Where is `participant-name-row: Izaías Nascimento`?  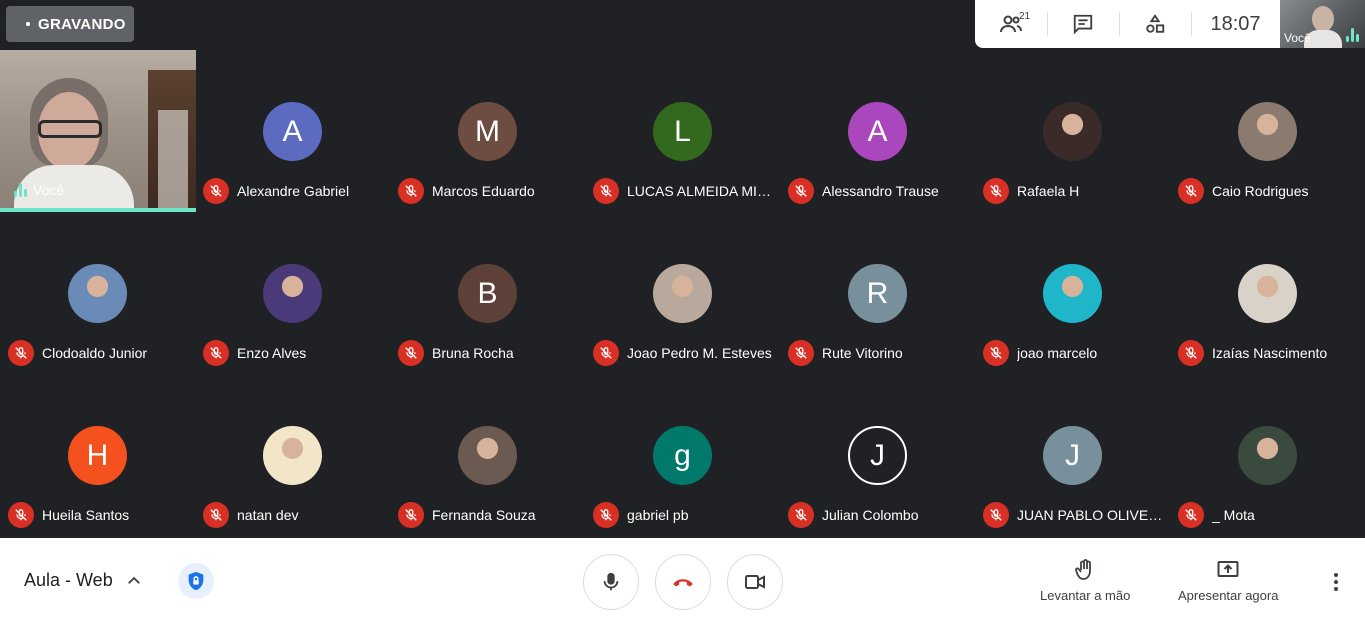
participant-name-row: Izaías Nascimento is located at coordinates (1269, 353).